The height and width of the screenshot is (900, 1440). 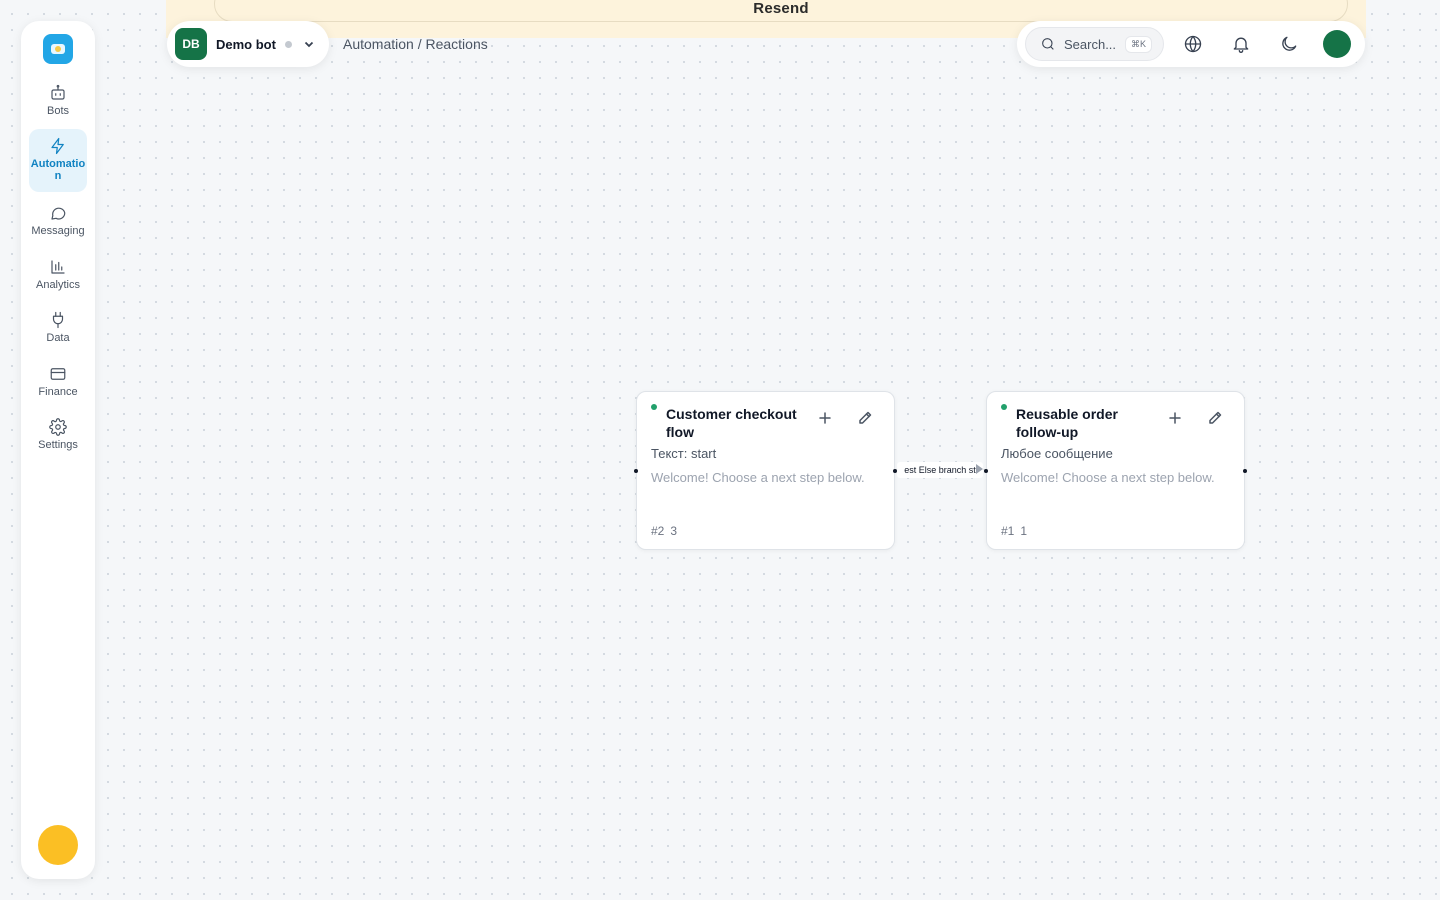 What do you see at coordinates (58, 170) in the screenshot?
I see `sidebar-item-label: Automation` at bounding box center [58, 170].